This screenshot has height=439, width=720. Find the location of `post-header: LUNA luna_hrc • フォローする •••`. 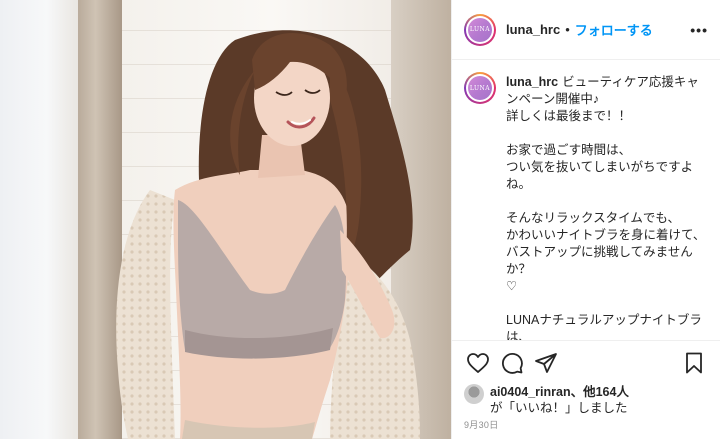

post-header: LUNA luna_hrc • フォローする ••• is located at coordinates (586, 30).